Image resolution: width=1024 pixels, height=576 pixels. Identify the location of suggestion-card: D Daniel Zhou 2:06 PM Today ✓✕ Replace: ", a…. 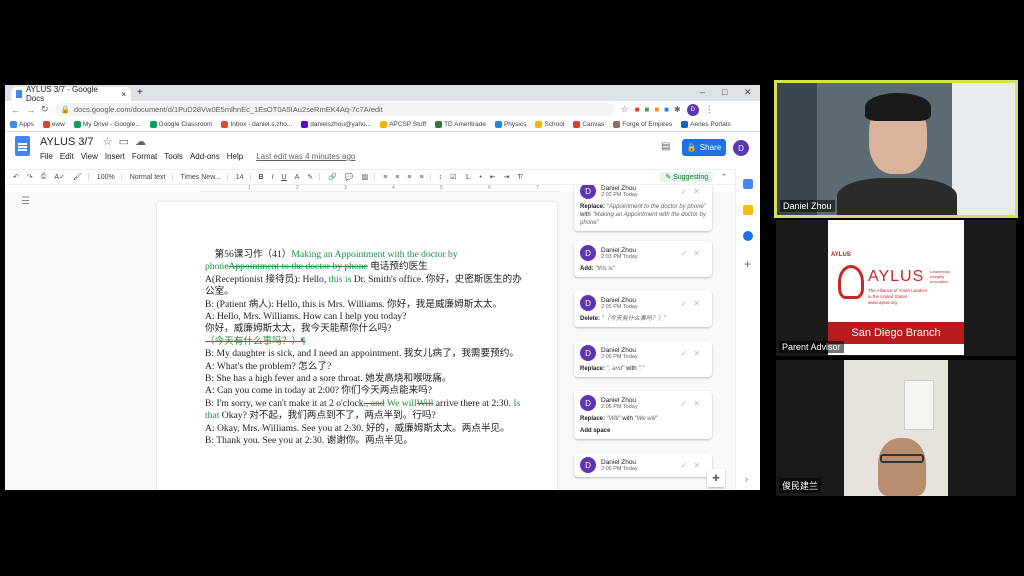
(643, 359).